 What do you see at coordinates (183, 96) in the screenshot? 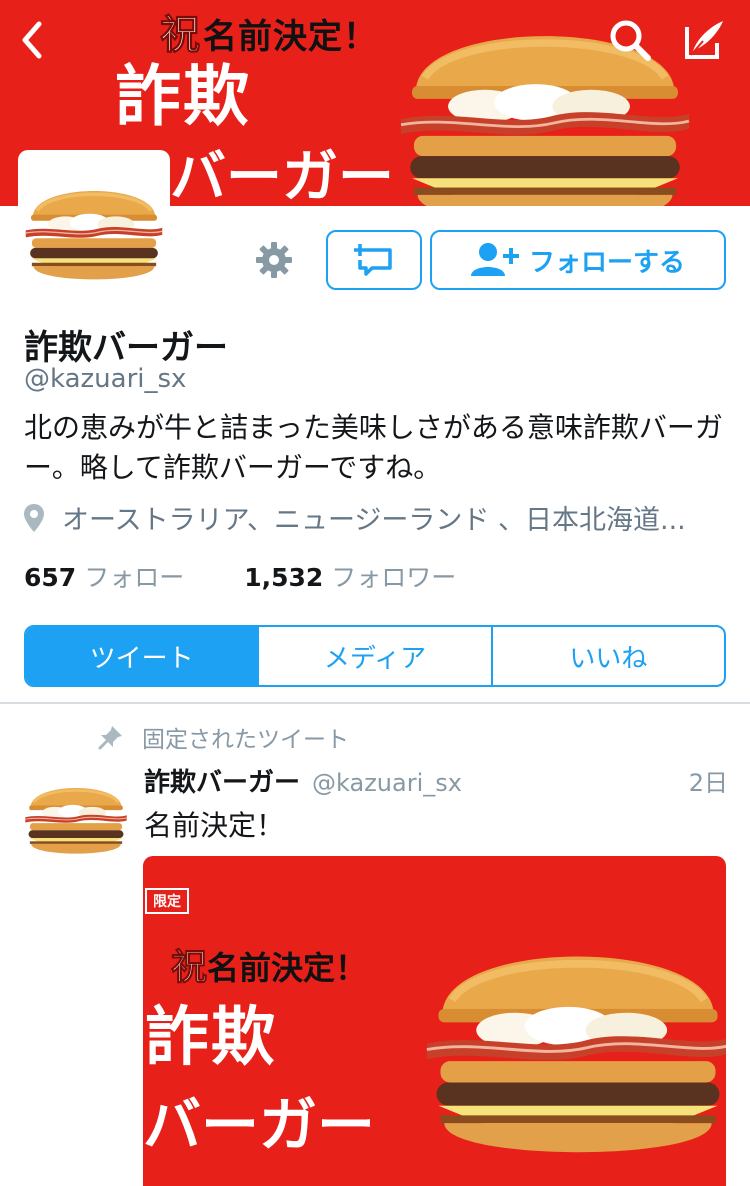
I see `banner-title-line1: 詐欺` at bounding box center [183, 96].